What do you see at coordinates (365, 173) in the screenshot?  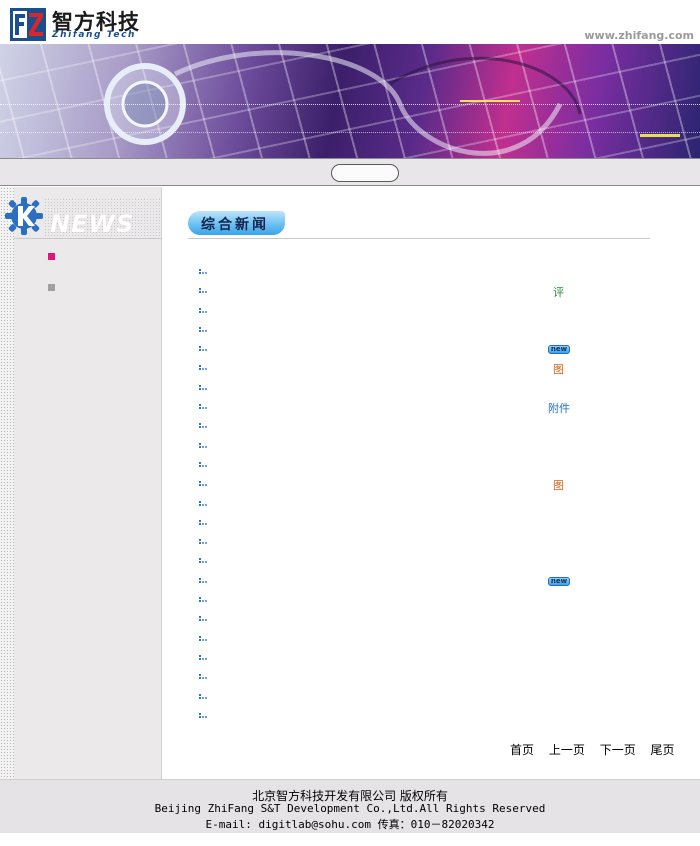 I see `nav-search-pill` at bounding box center [365, 173].